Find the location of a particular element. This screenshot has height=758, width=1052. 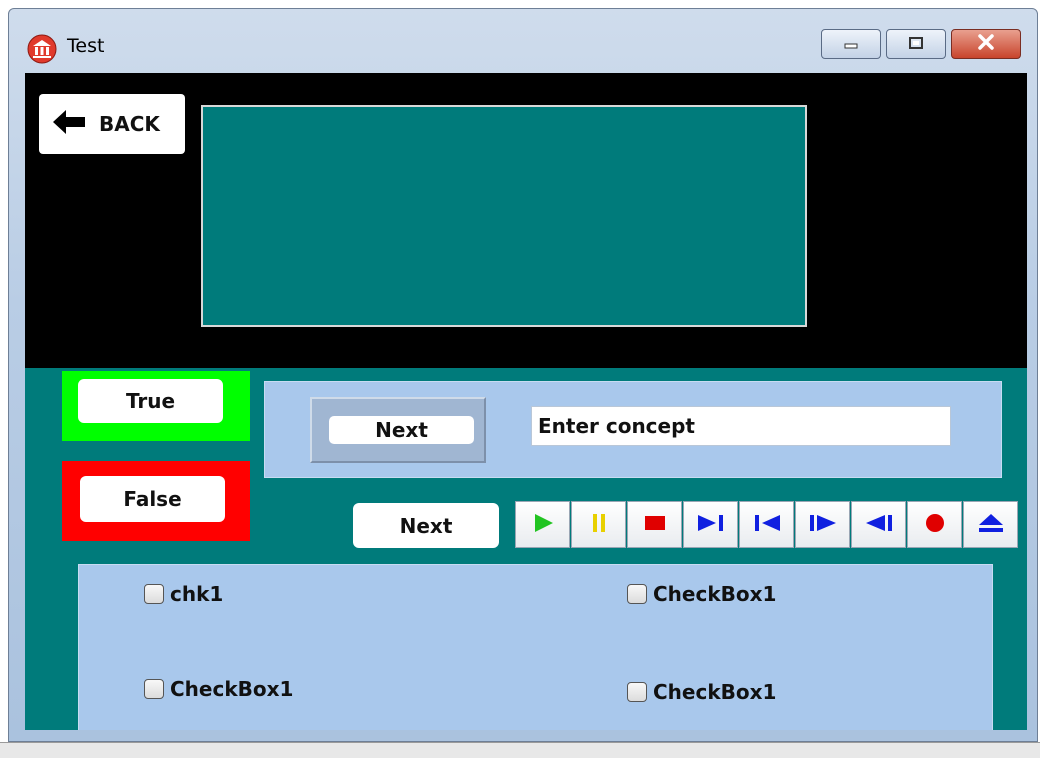

checkbox-checkbox1-bottom-right: CheckBox1 is located at coordinates (701, 692).